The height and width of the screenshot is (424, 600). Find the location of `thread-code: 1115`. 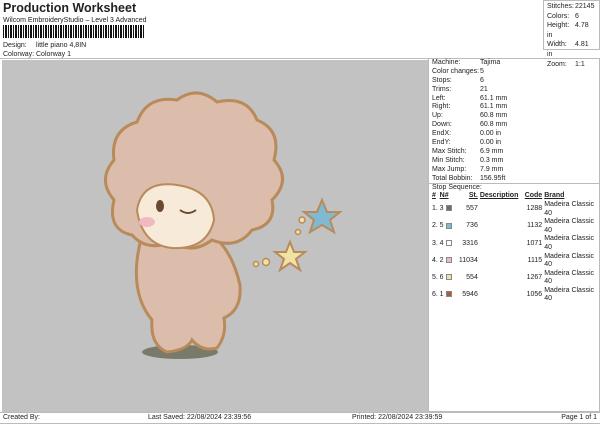

thread-code: 1115 is located at coordinates (535, 260).